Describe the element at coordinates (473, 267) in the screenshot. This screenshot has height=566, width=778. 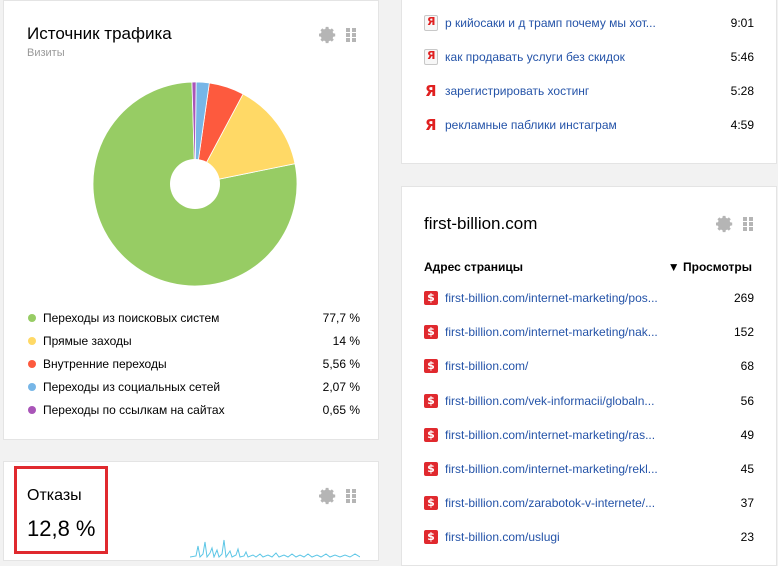
I see `column-header-url: Адрес страницы` at that location.